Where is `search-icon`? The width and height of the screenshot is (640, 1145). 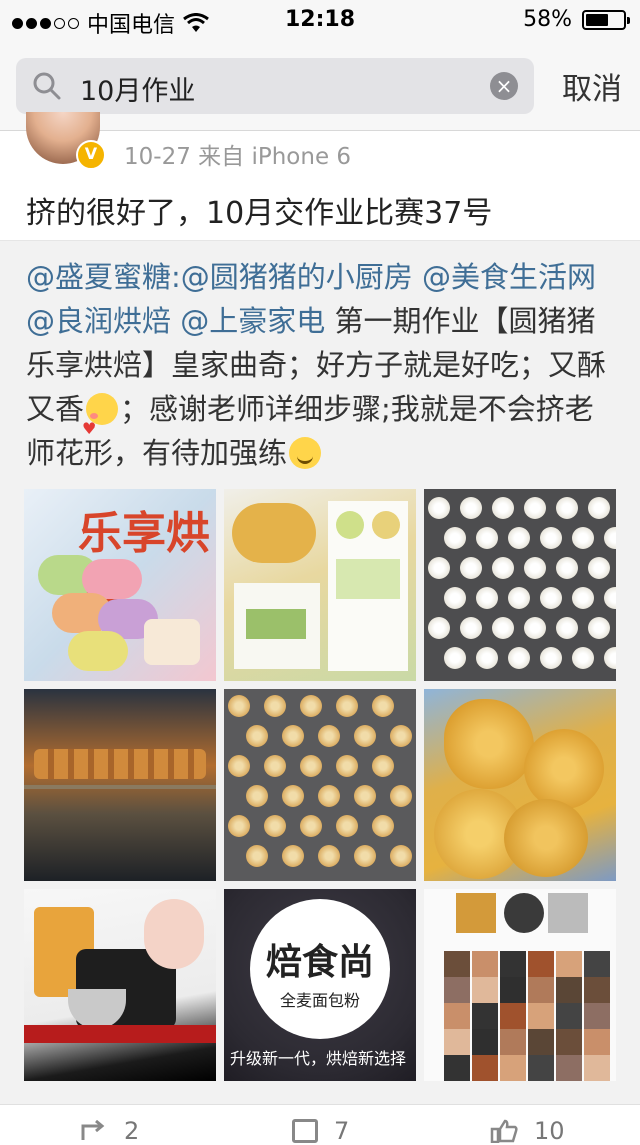 search-icon is located at coordinates (47, 86).